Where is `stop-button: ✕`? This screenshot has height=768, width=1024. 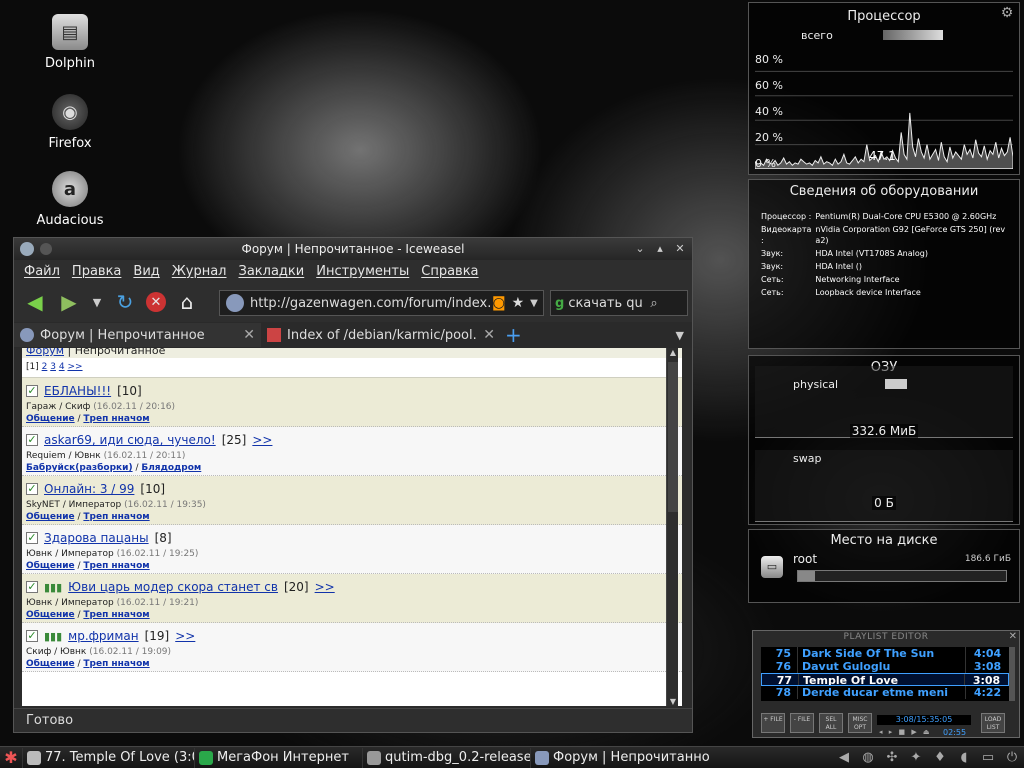 stop-button: ✕ is located at coordinates (156, 302).